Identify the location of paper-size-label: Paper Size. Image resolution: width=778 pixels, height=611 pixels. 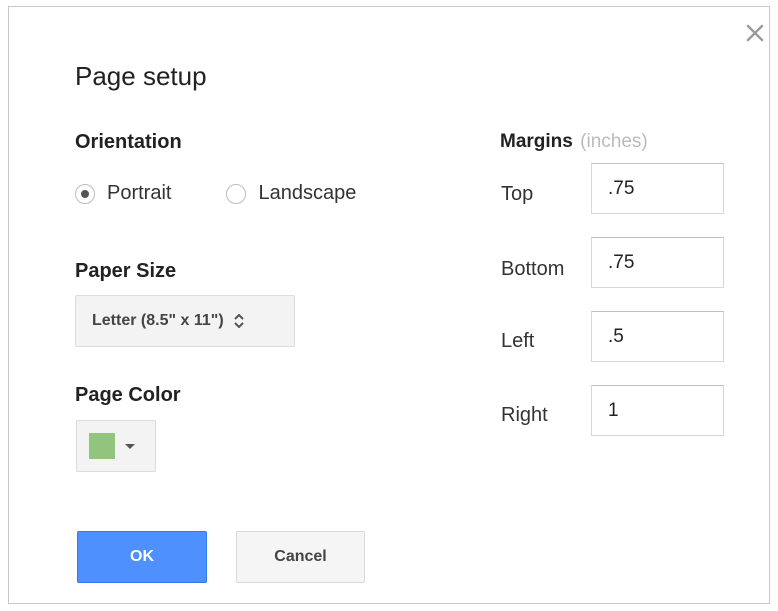
(126, 271).